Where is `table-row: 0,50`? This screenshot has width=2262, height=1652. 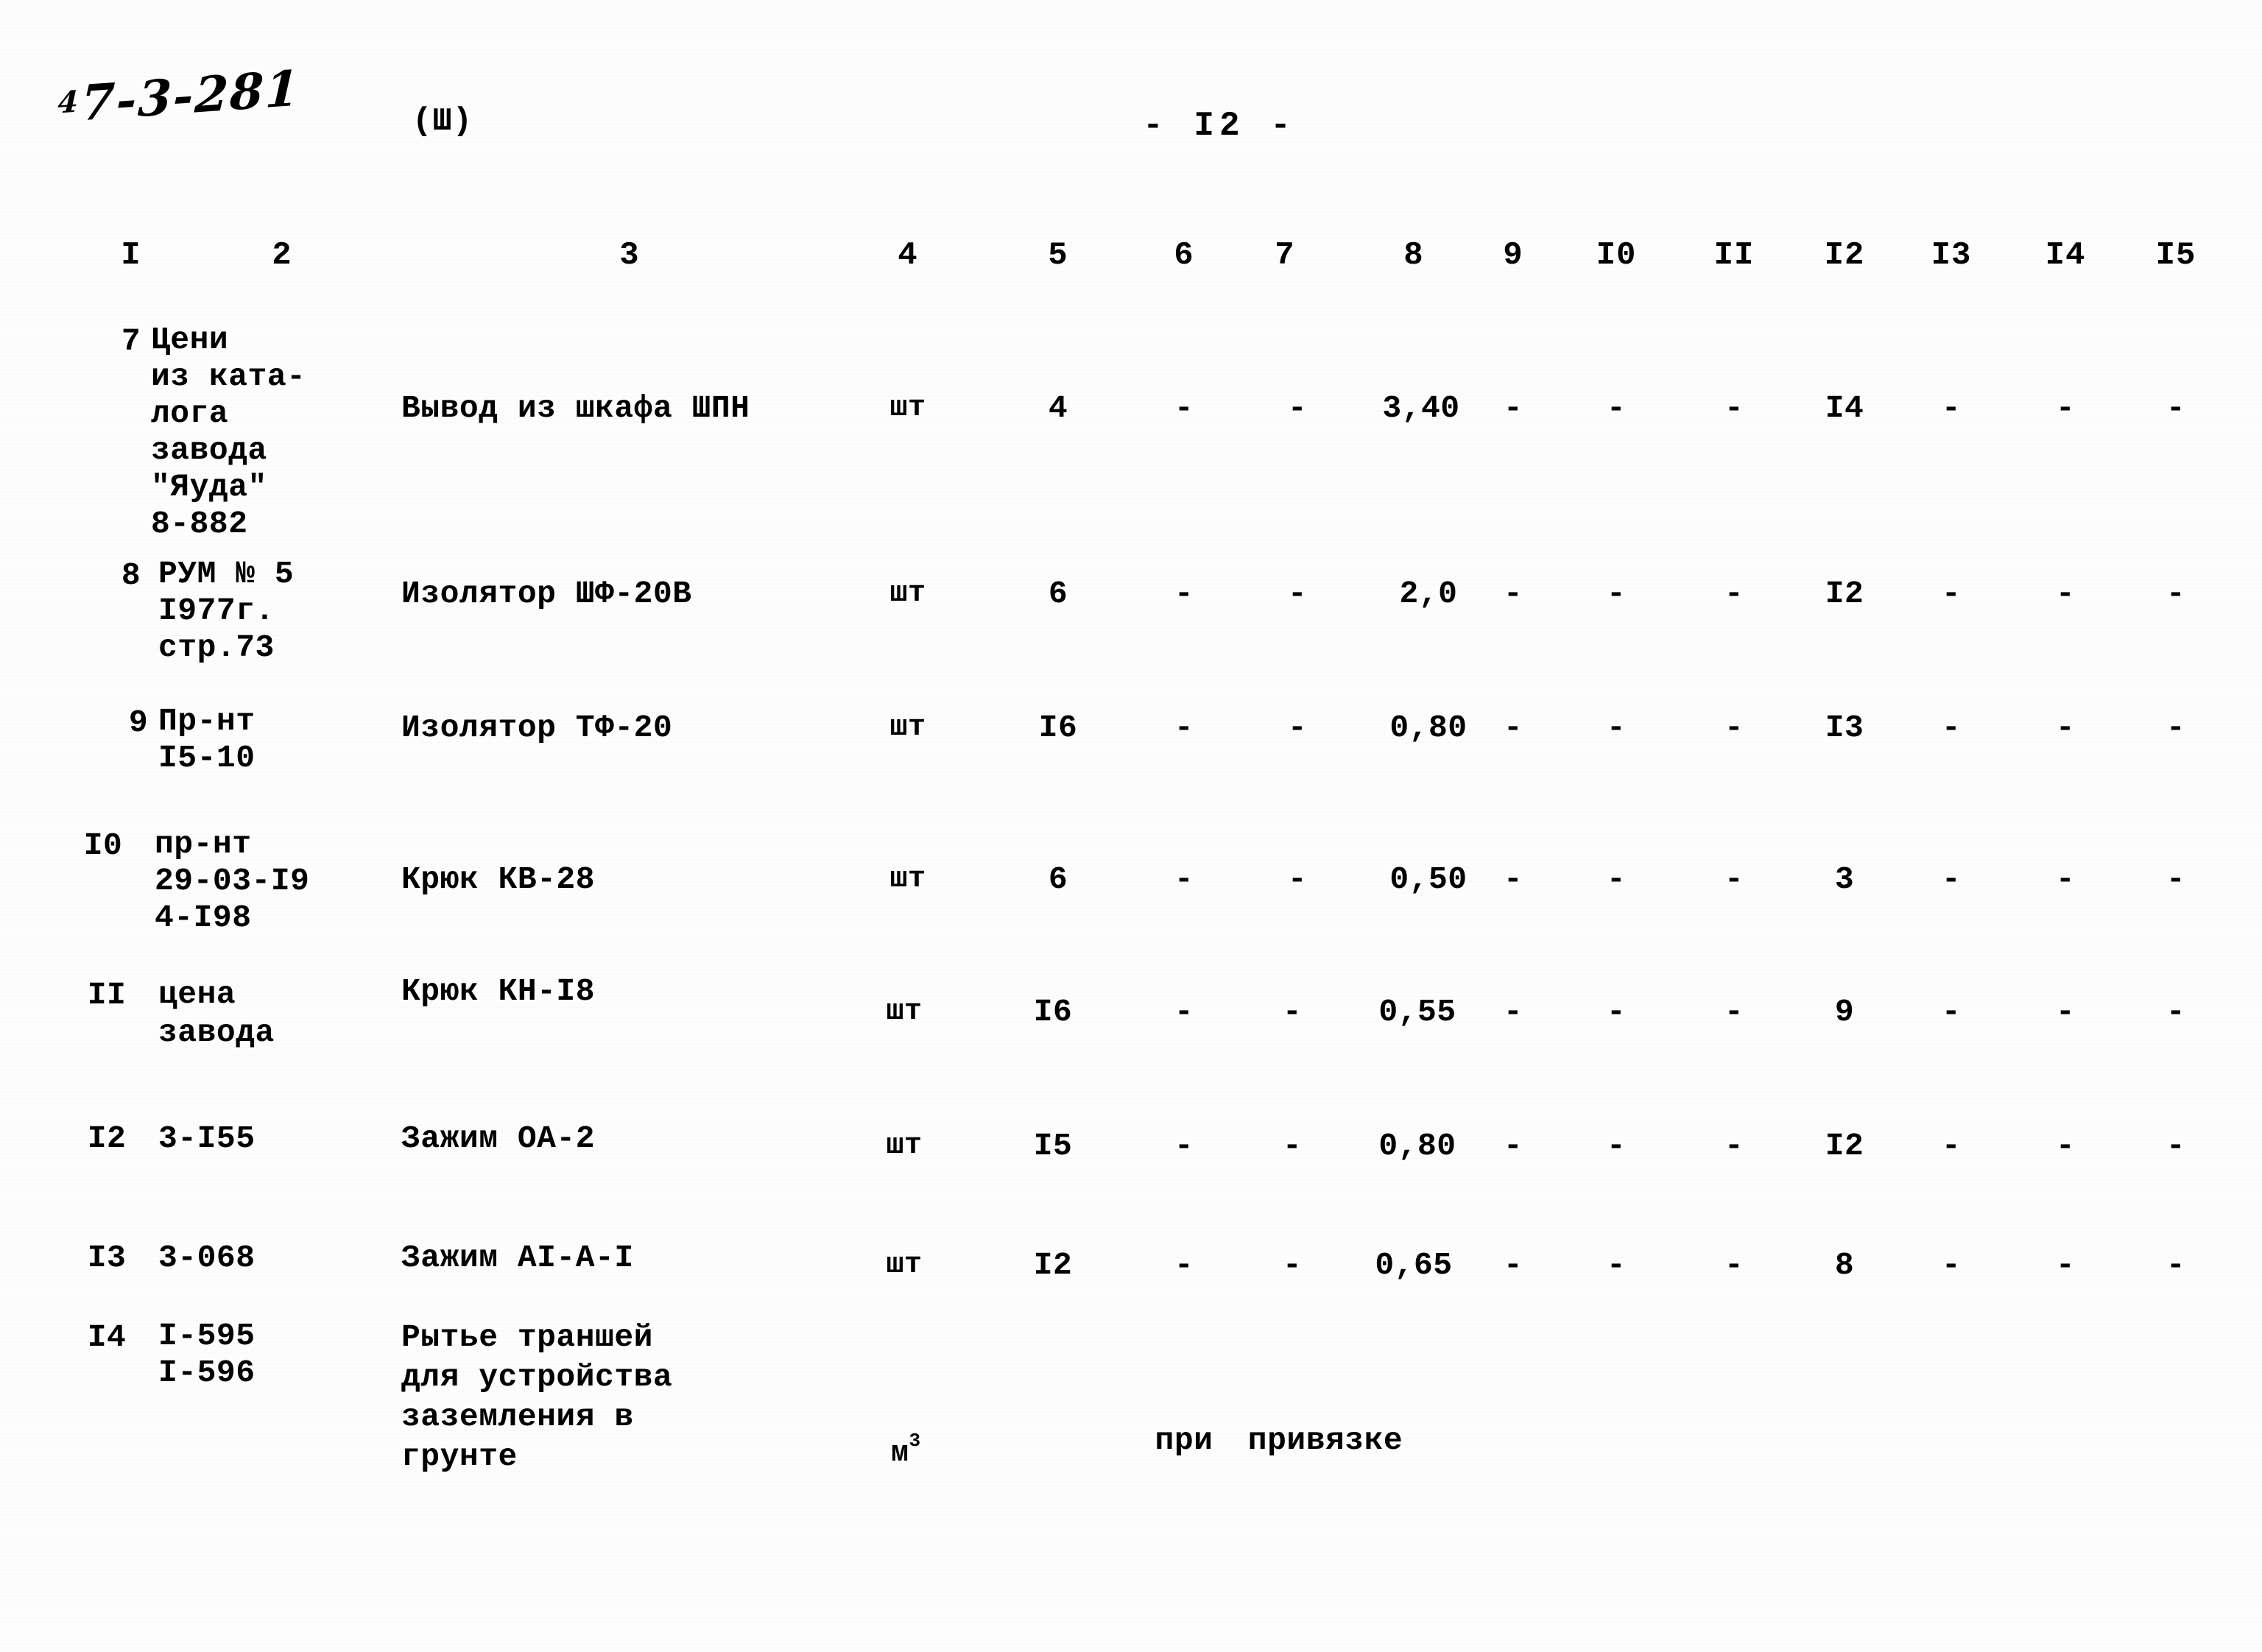
table-row: 0,50 is located at coordinates (1428, 879).